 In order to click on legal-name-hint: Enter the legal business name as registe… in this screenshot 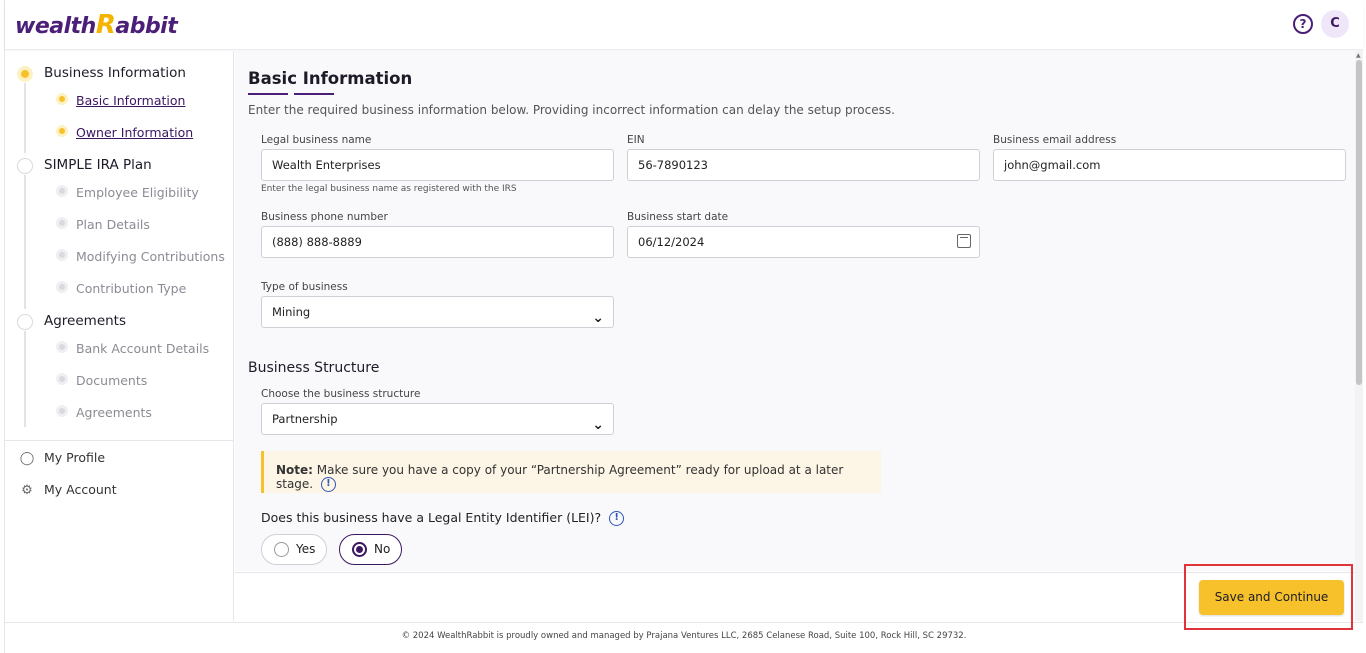, I will do `click(389, 189)`.